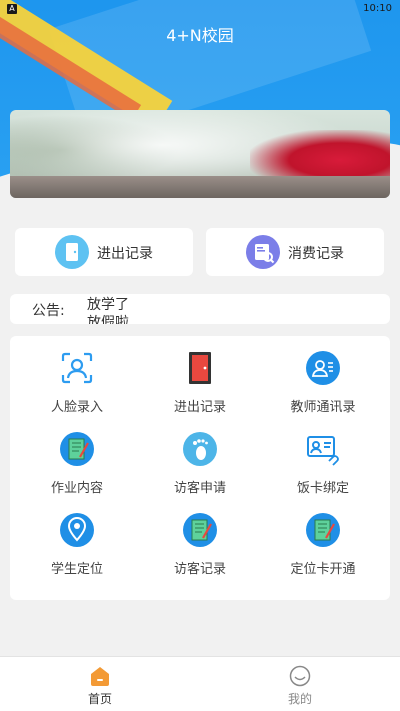 The image size is (400, 711). What do you see at coordinates (76, 569) in the screenshot?
I see `grid-item-label: 学生定位` at bounding box center [76, 569].